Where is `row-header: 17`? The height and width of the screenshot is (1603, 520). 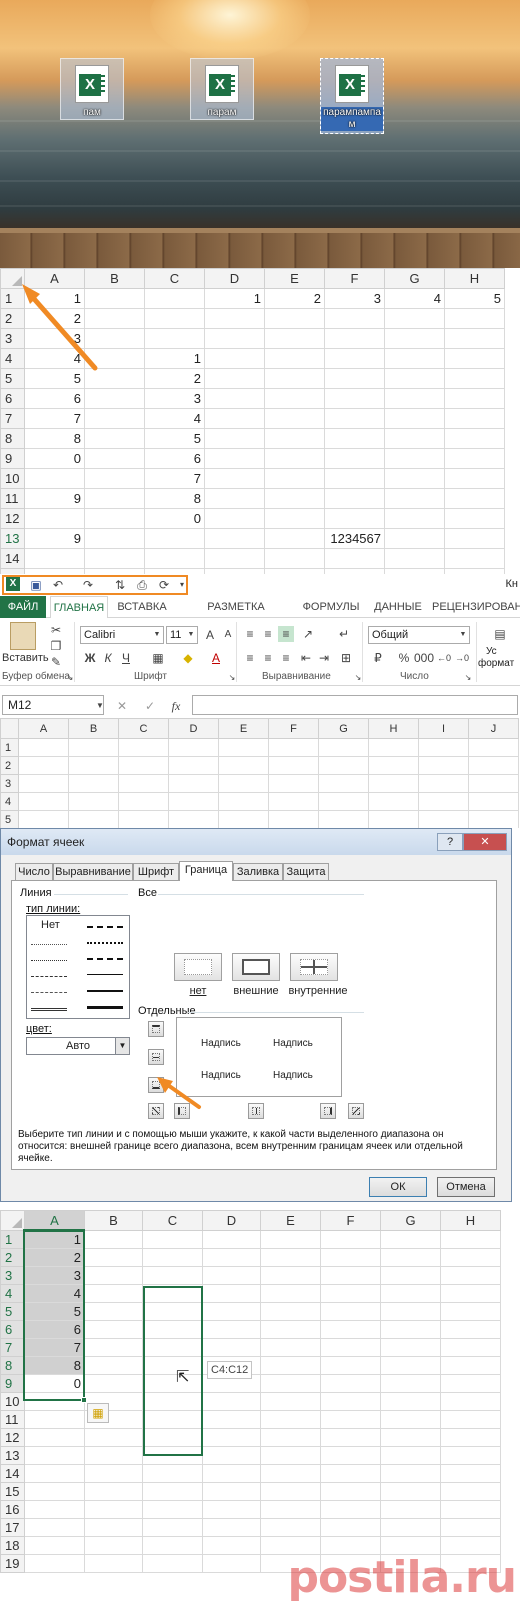 row-header: 17 is located at coordinates (12, 1527).